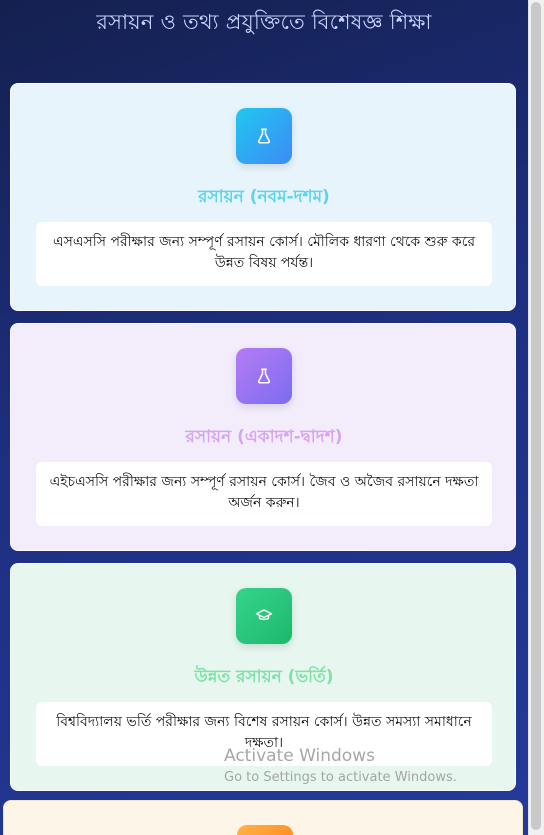 The image size is (544, 835). I want to click on course-title: রসায়ন (একাদশ-দ্বাদশ), so click(264, 437).